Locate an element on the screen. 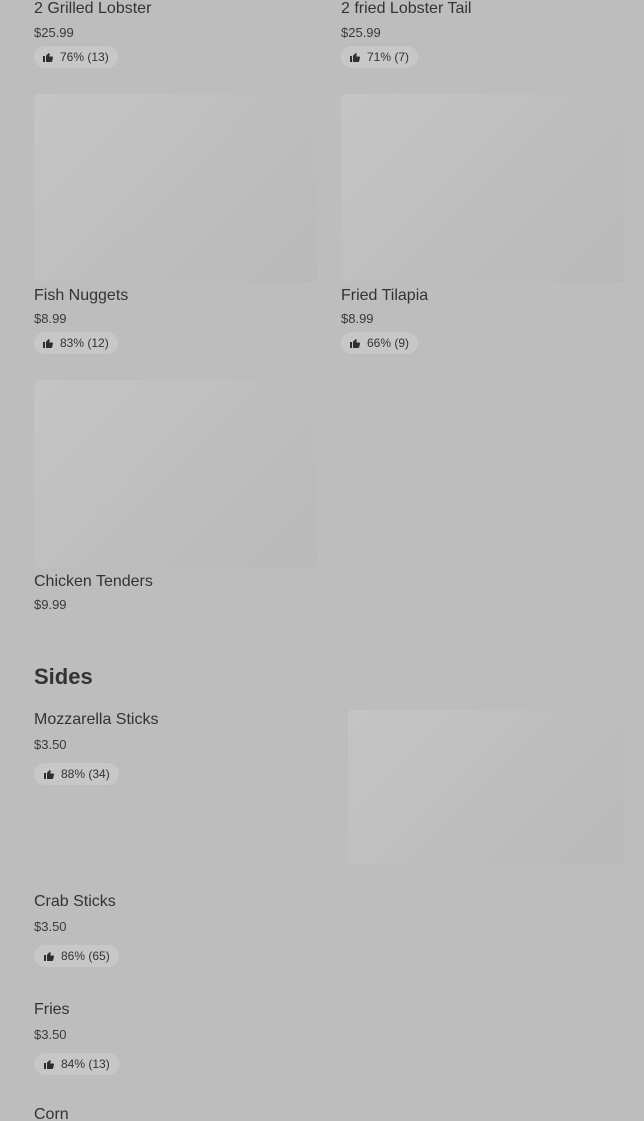 The image size is (644, 1121). item-name: Mozzarella Sticks is located at coordinates (96, 719).